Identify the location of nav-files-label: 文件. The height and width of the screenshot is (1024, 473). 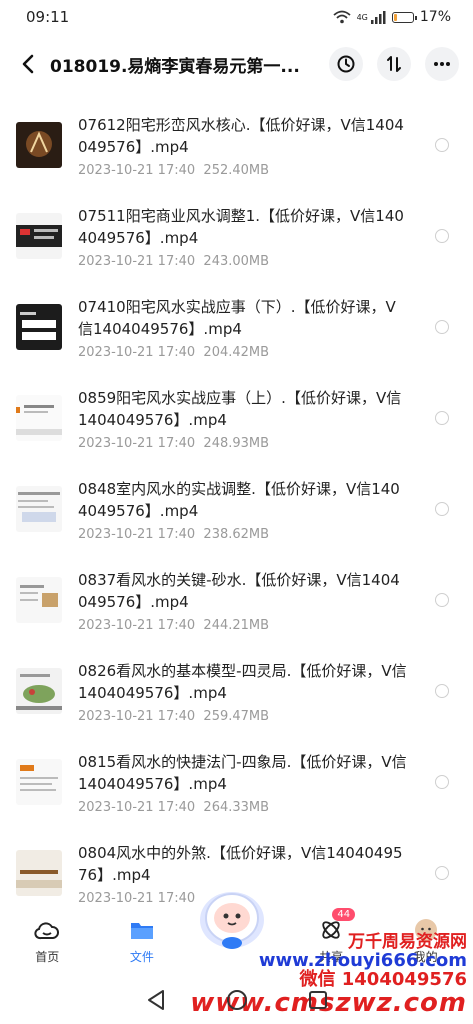
(141, 957).